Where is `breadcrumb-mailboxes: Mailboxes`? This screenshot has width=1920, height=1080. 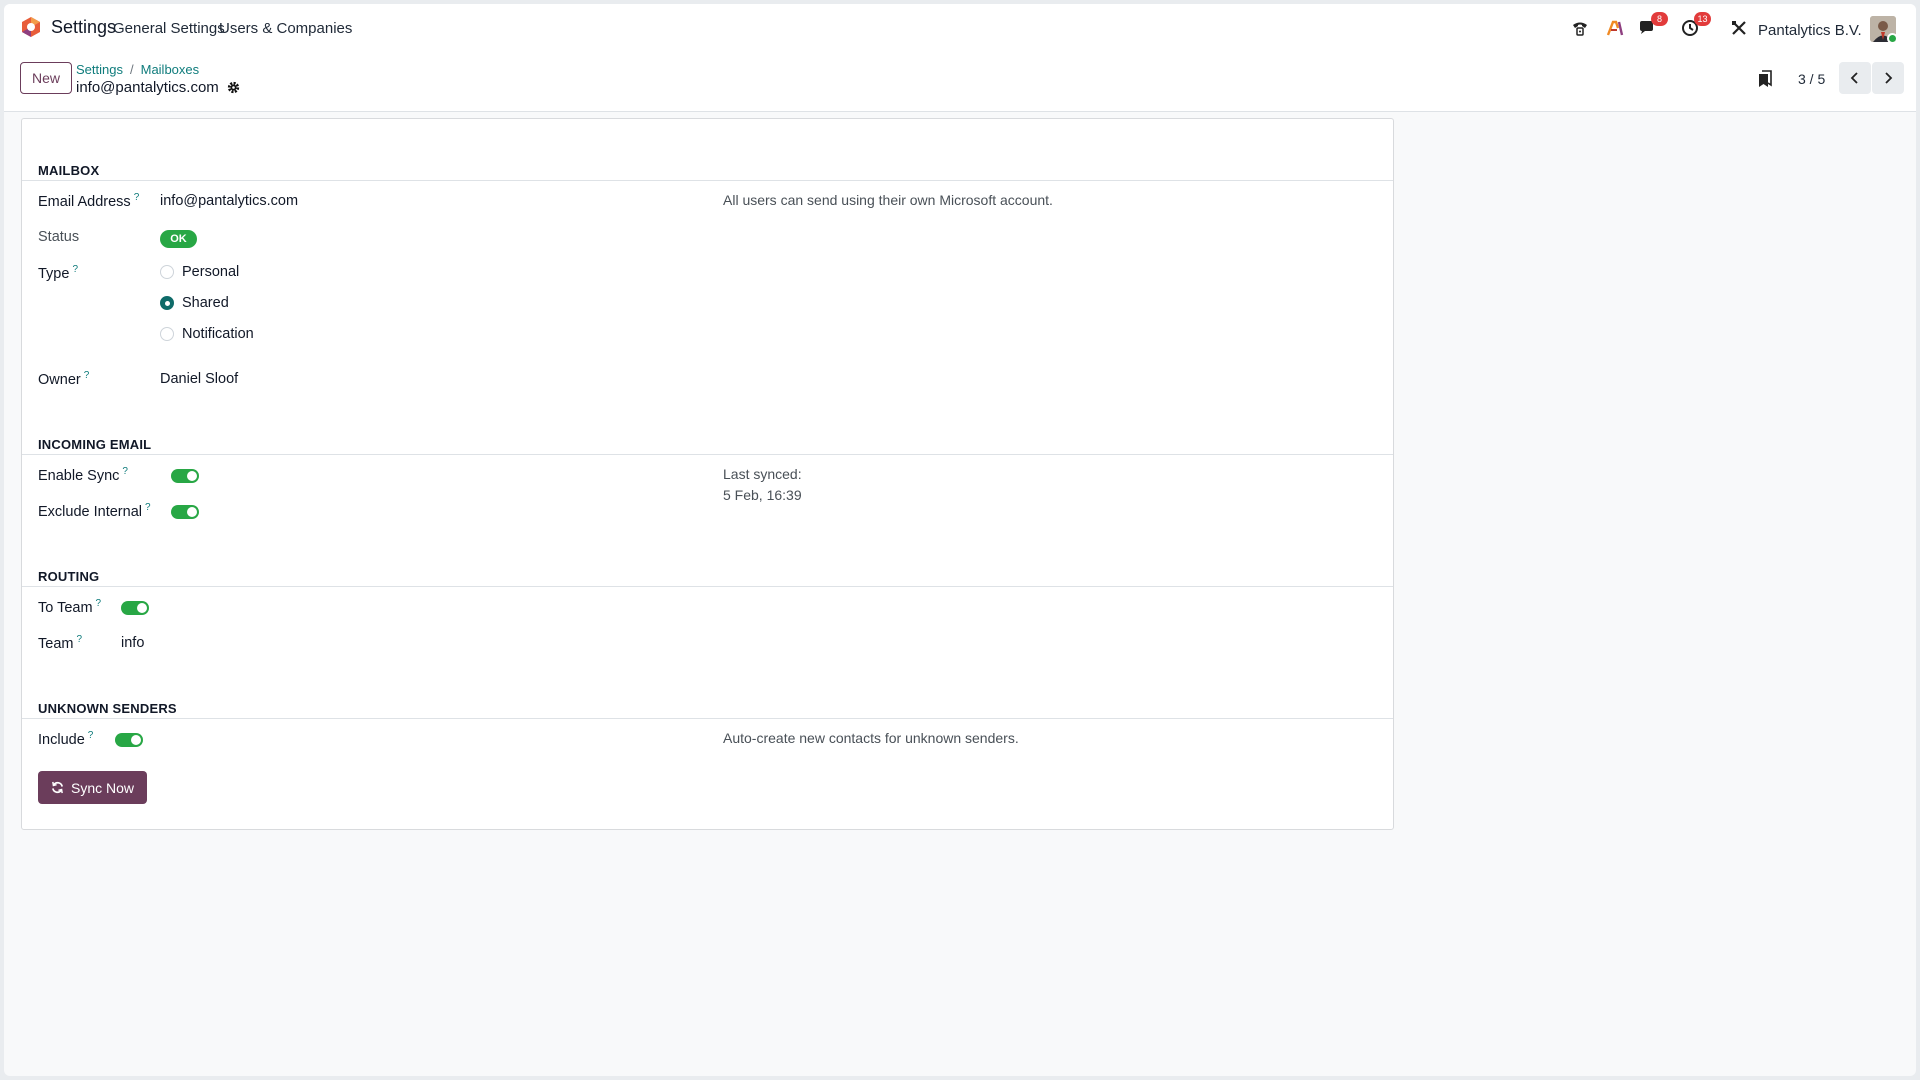 breadcrumb-mailboxes: Mailboxes is located at coordinates (170, 69).